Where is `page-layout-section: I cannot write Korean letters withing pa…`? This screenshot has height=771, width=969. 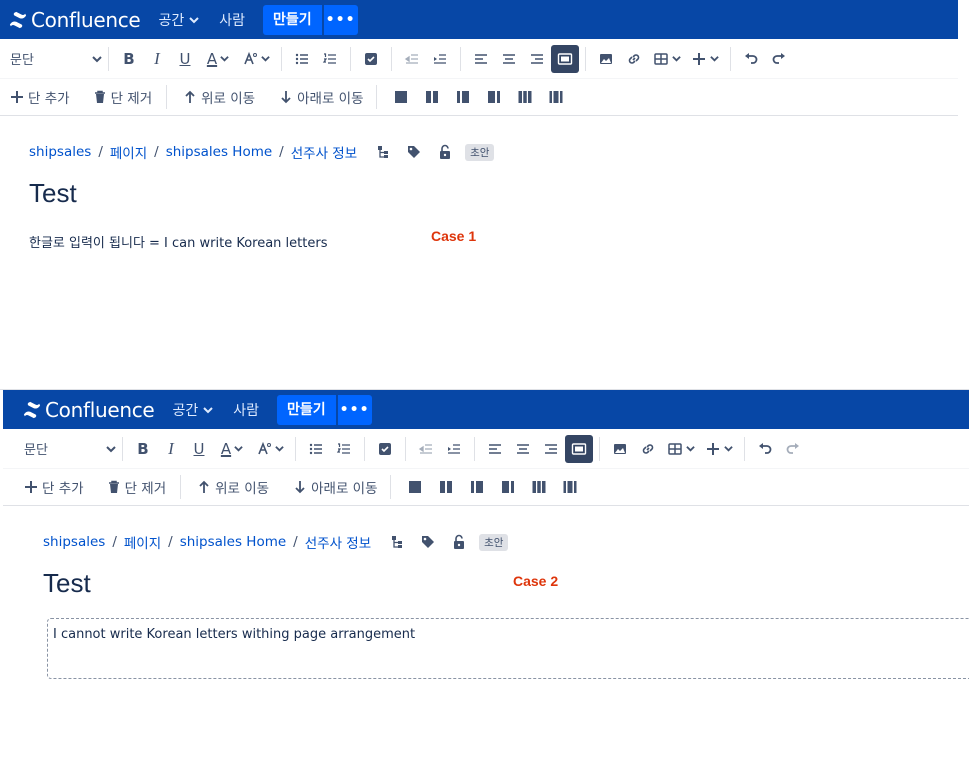
page-layout-section: I cannot write Korean letters withing pa… is located at coordinates (508, 648).